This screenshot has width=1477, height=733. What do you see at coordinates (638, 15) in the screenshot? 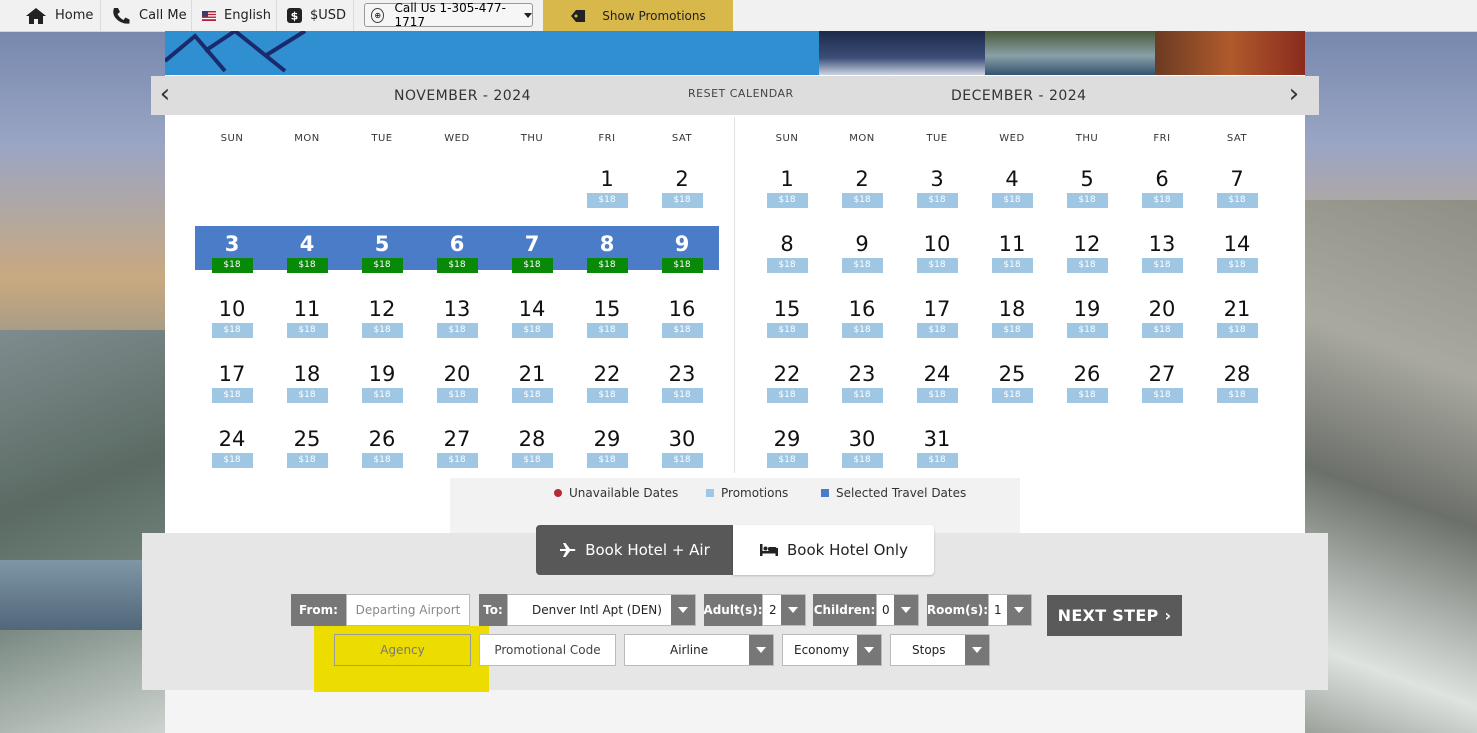
I see `show-promotions-button: Show Promotions` at bounding box center [638, 15].